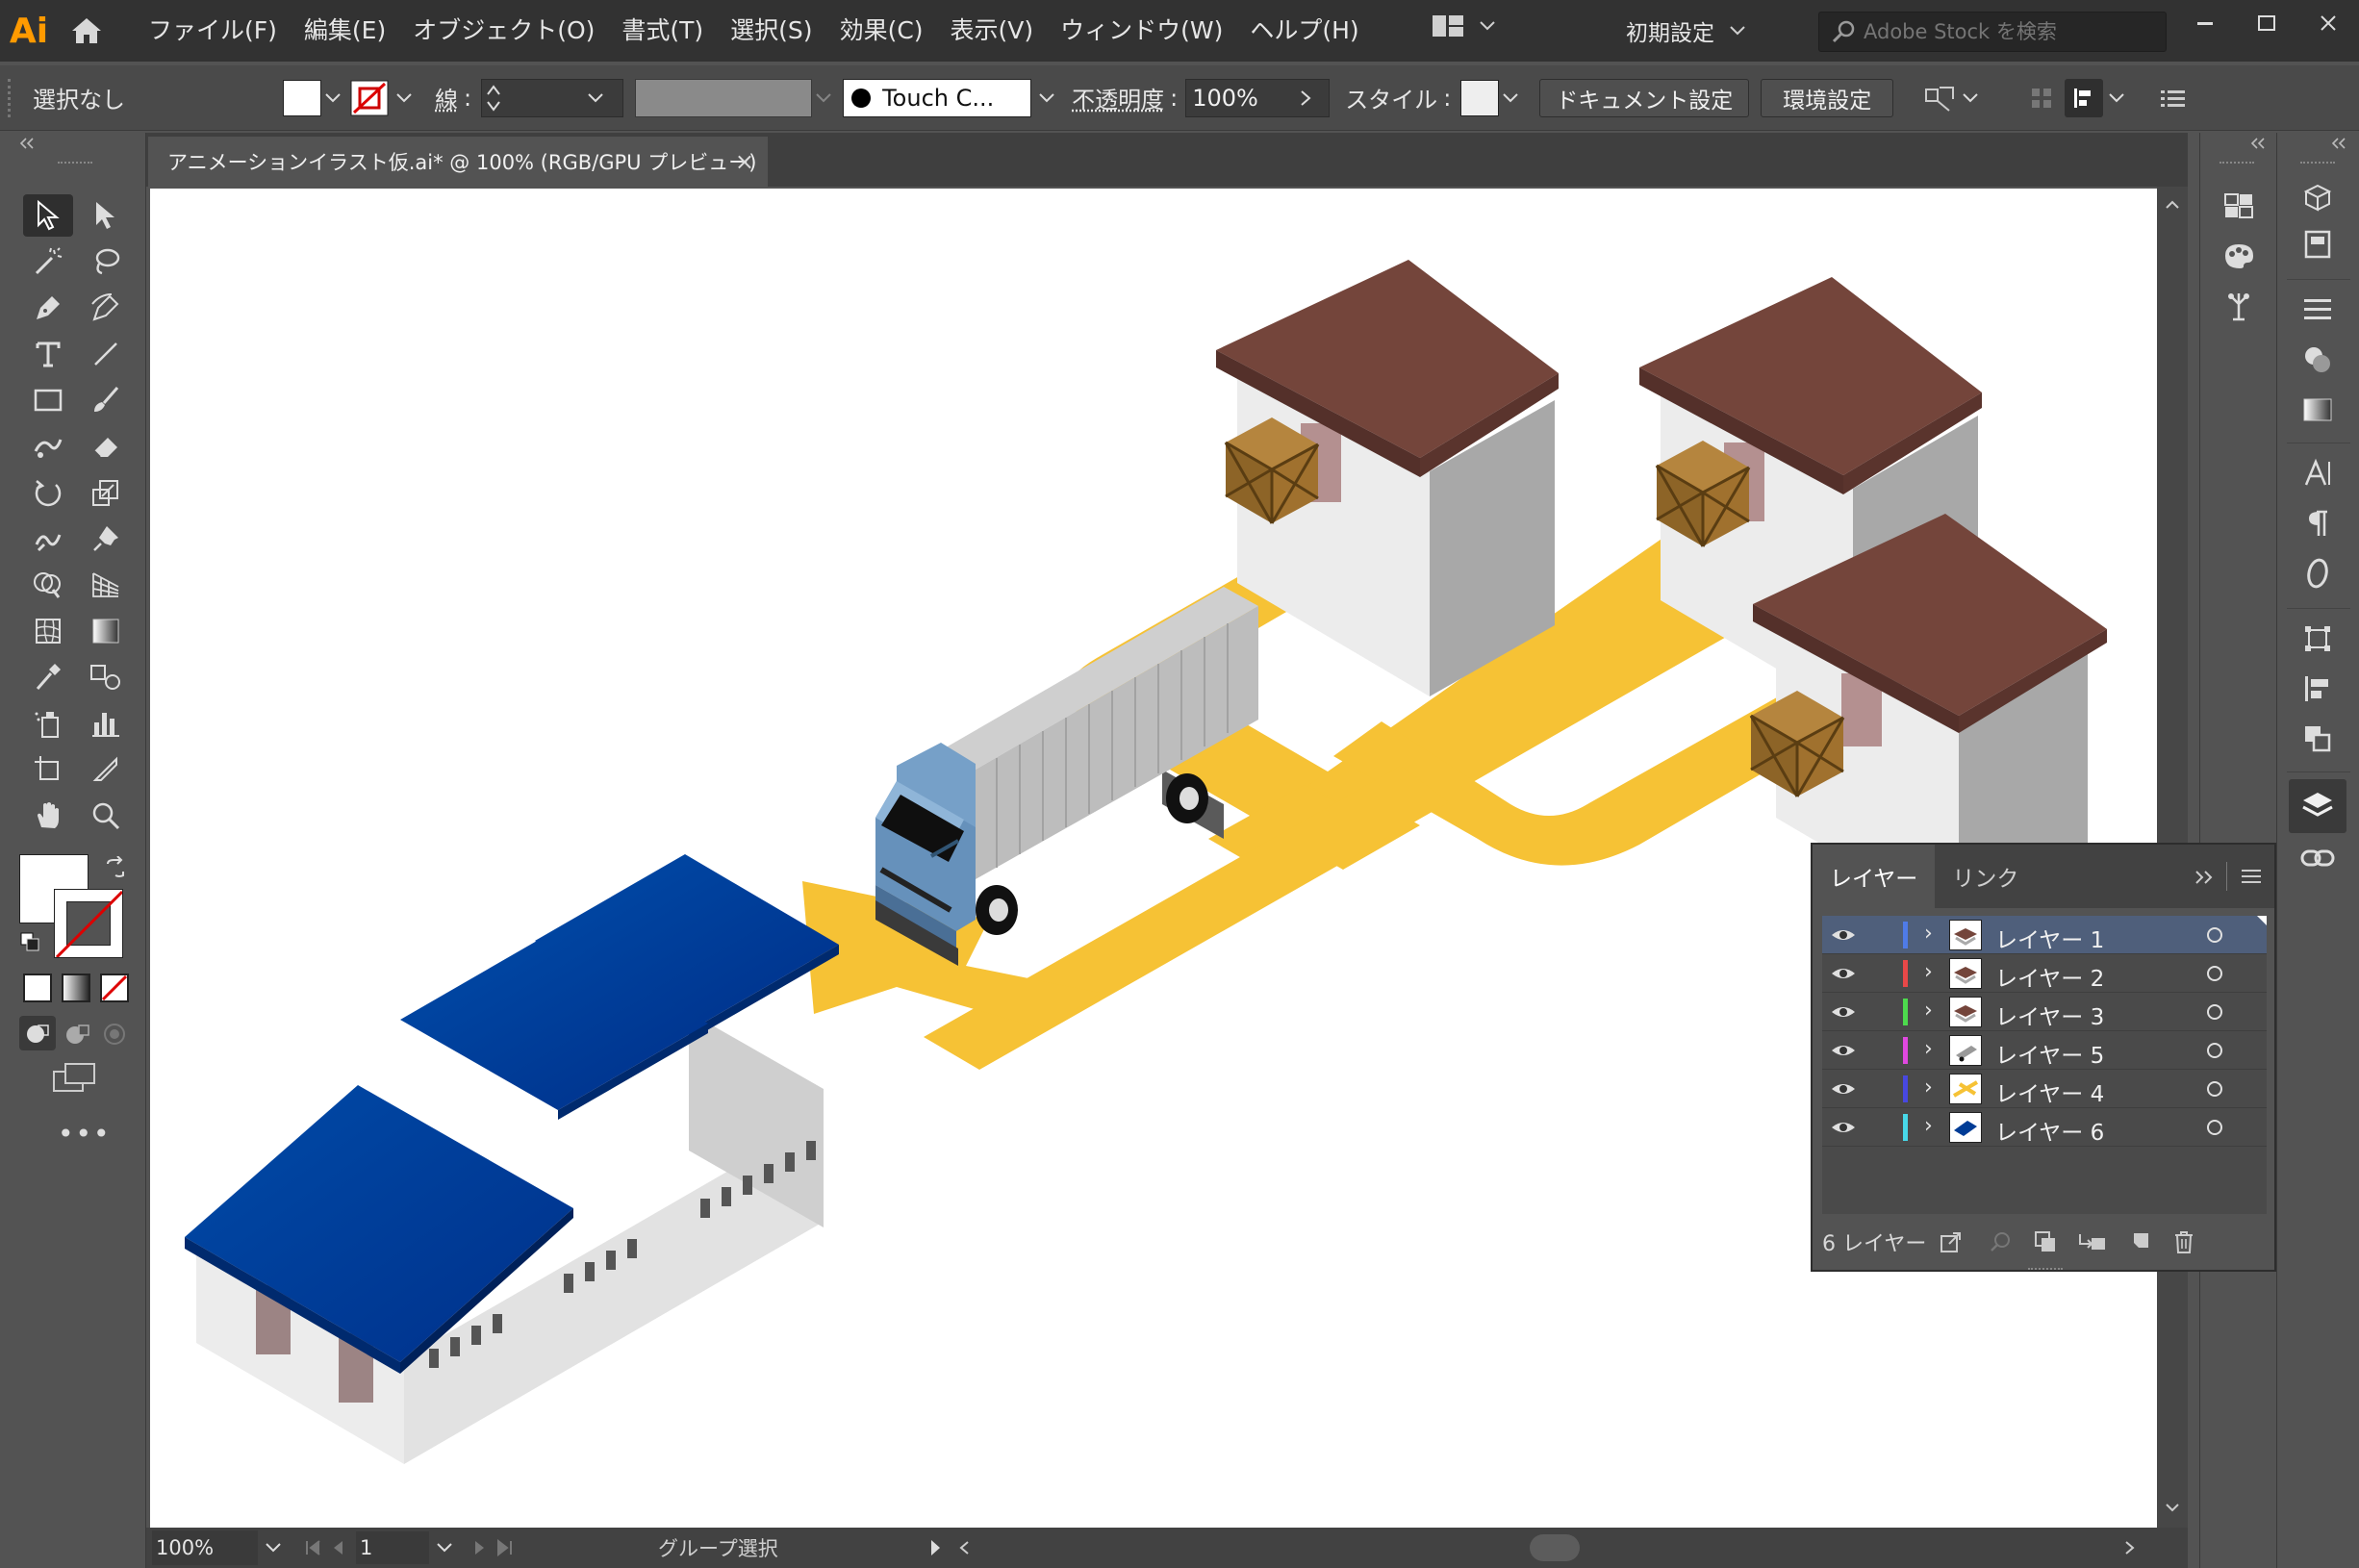 The width and height of the screenshot is (2359, 1568). What do you see at coordinates (2045, 1269) in the screenshot?
I see `panel-resize-grip` at bounding box center [2045, 1269].